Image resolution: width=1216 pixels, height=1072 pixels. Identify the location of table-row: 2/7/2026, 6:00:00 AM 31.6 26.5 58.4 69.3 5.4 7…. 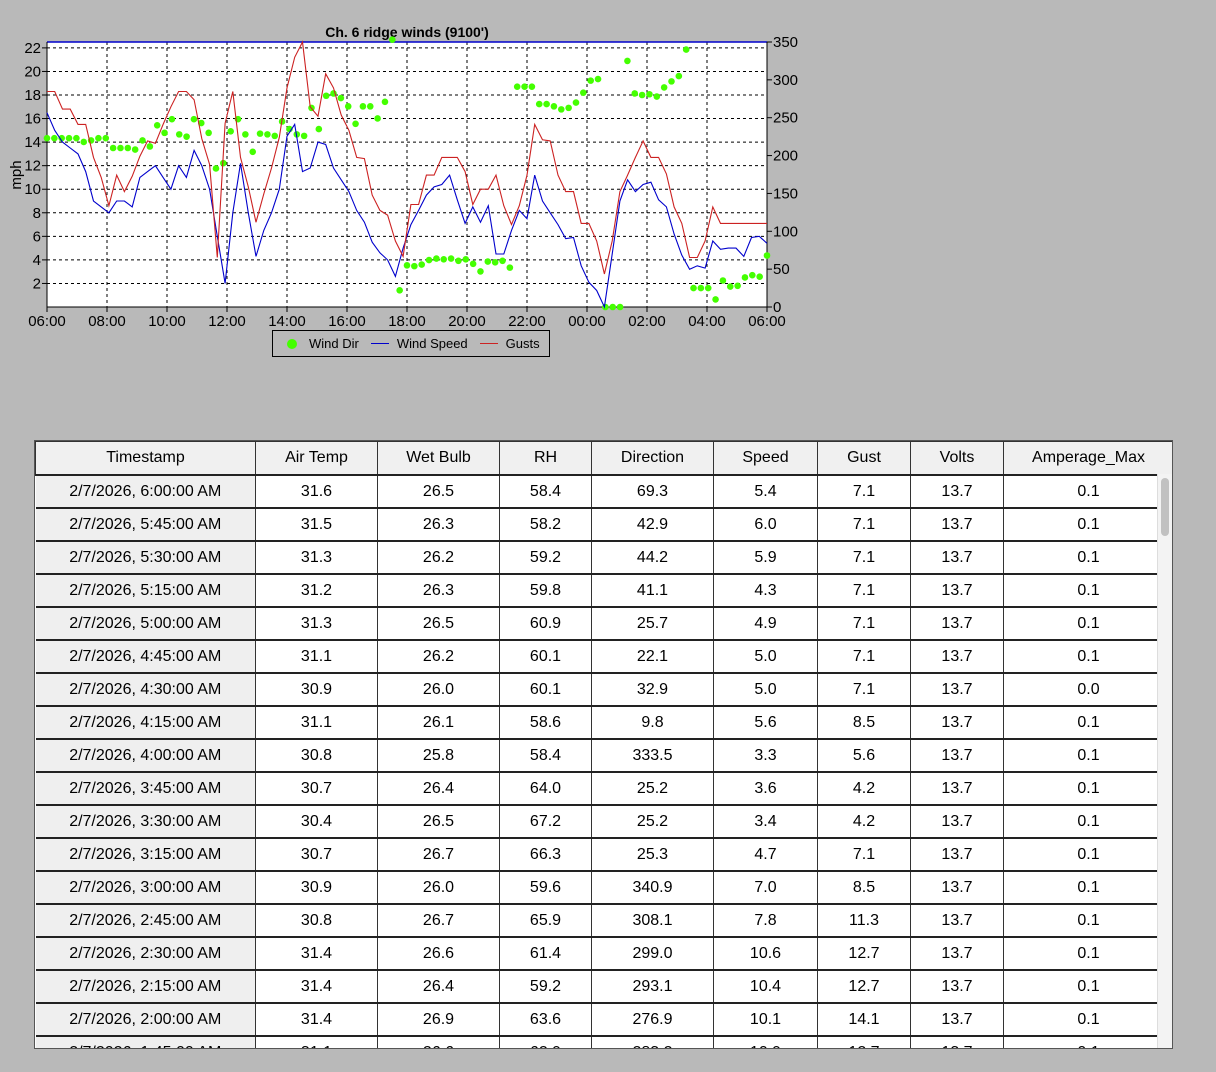
(603, 492).